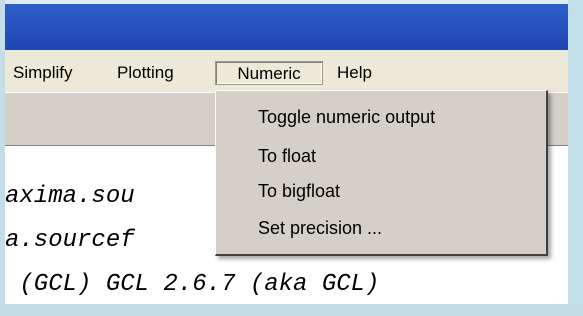  What do you see at coordinates (145, 73) in the screenshot?
I see `menu-plotting: Plotting` at bounding box center [145, 73].